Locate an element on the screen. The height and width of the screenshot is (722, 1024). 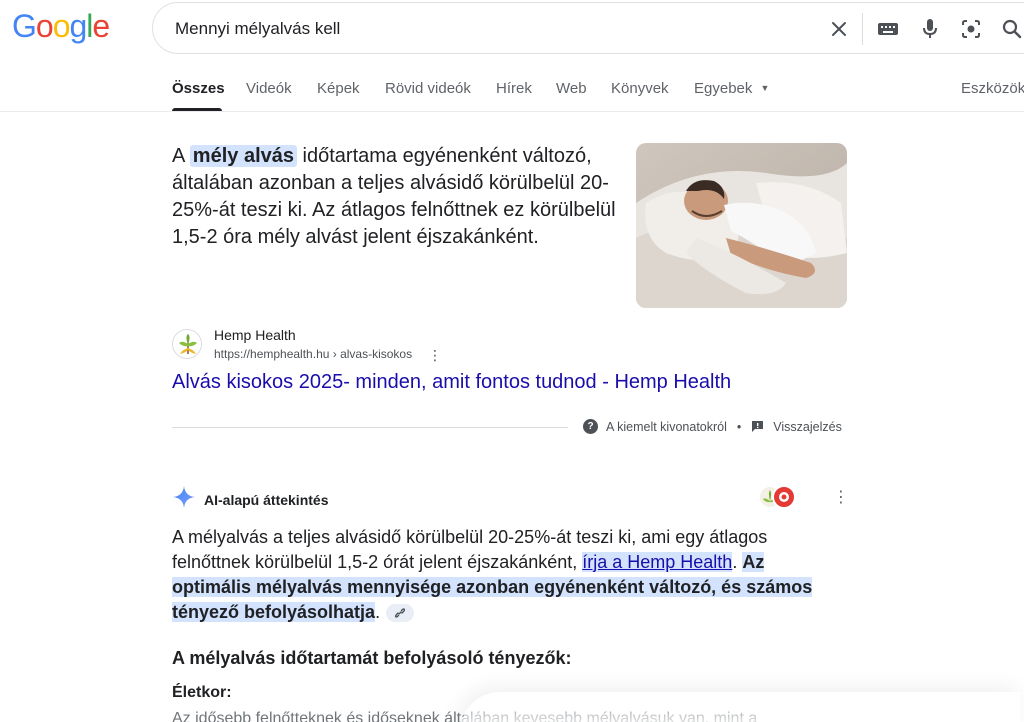
caret-down-icon: ▼ is located at coordinates (765, 88).